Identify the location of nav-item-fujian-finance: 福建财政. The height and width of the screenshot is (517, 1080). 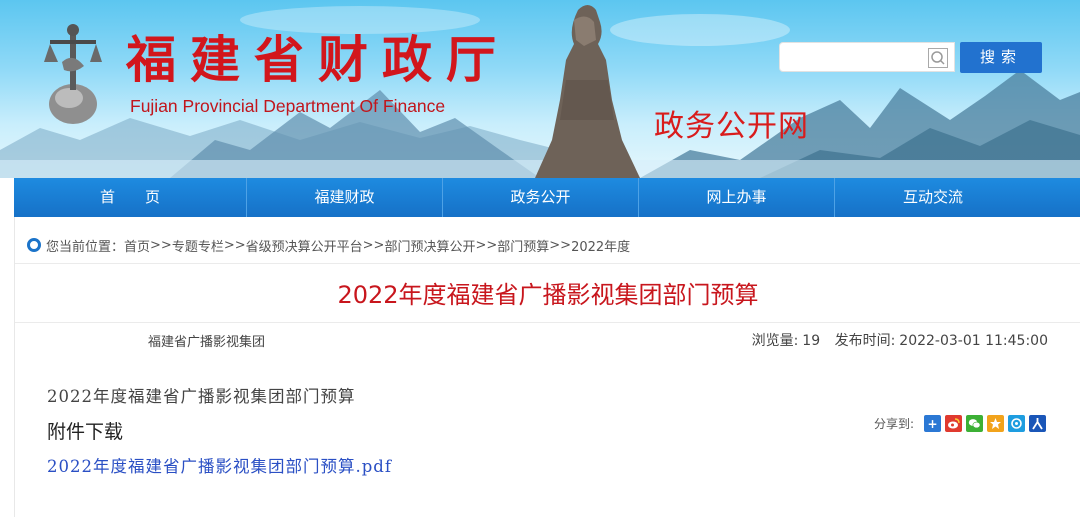
(345, 197).